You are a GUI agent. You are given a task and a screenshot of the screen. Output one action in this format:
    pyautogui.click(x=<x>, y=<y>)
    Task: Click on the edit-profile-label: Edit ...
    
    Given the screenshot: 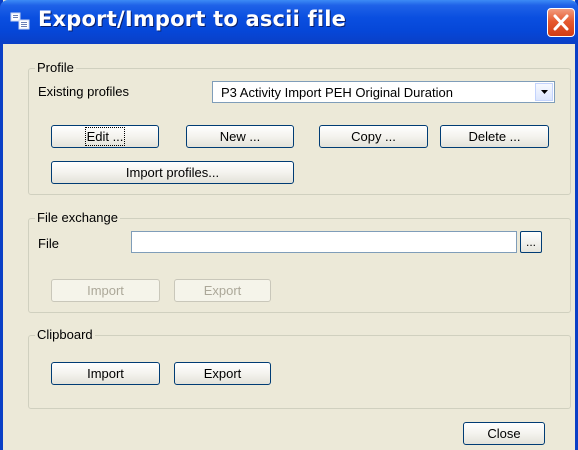 What is the action you would take?
    pyautogui.click(x=105, y=136)
    